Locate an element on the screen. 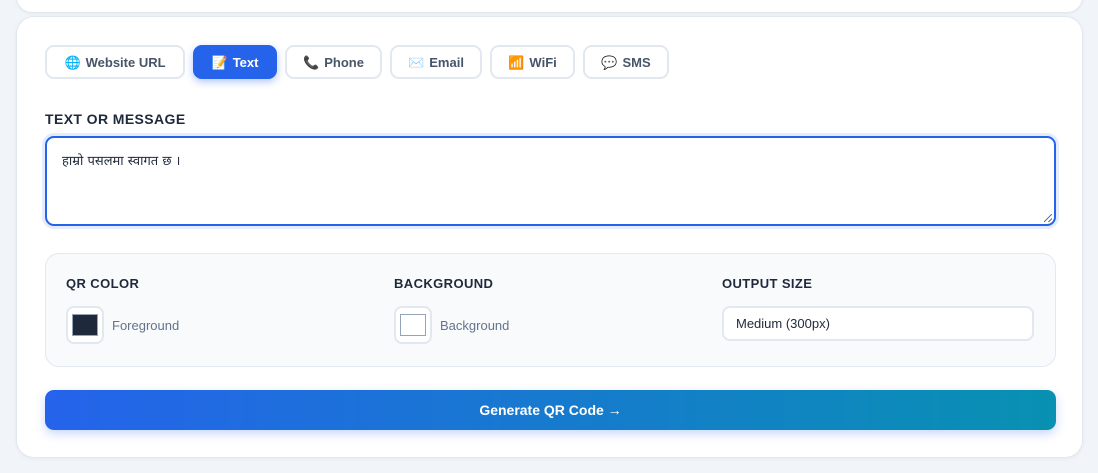 The height and width of the screenshot is (473, 1098). tab-label: SMS is located at coordinates (636, 62).